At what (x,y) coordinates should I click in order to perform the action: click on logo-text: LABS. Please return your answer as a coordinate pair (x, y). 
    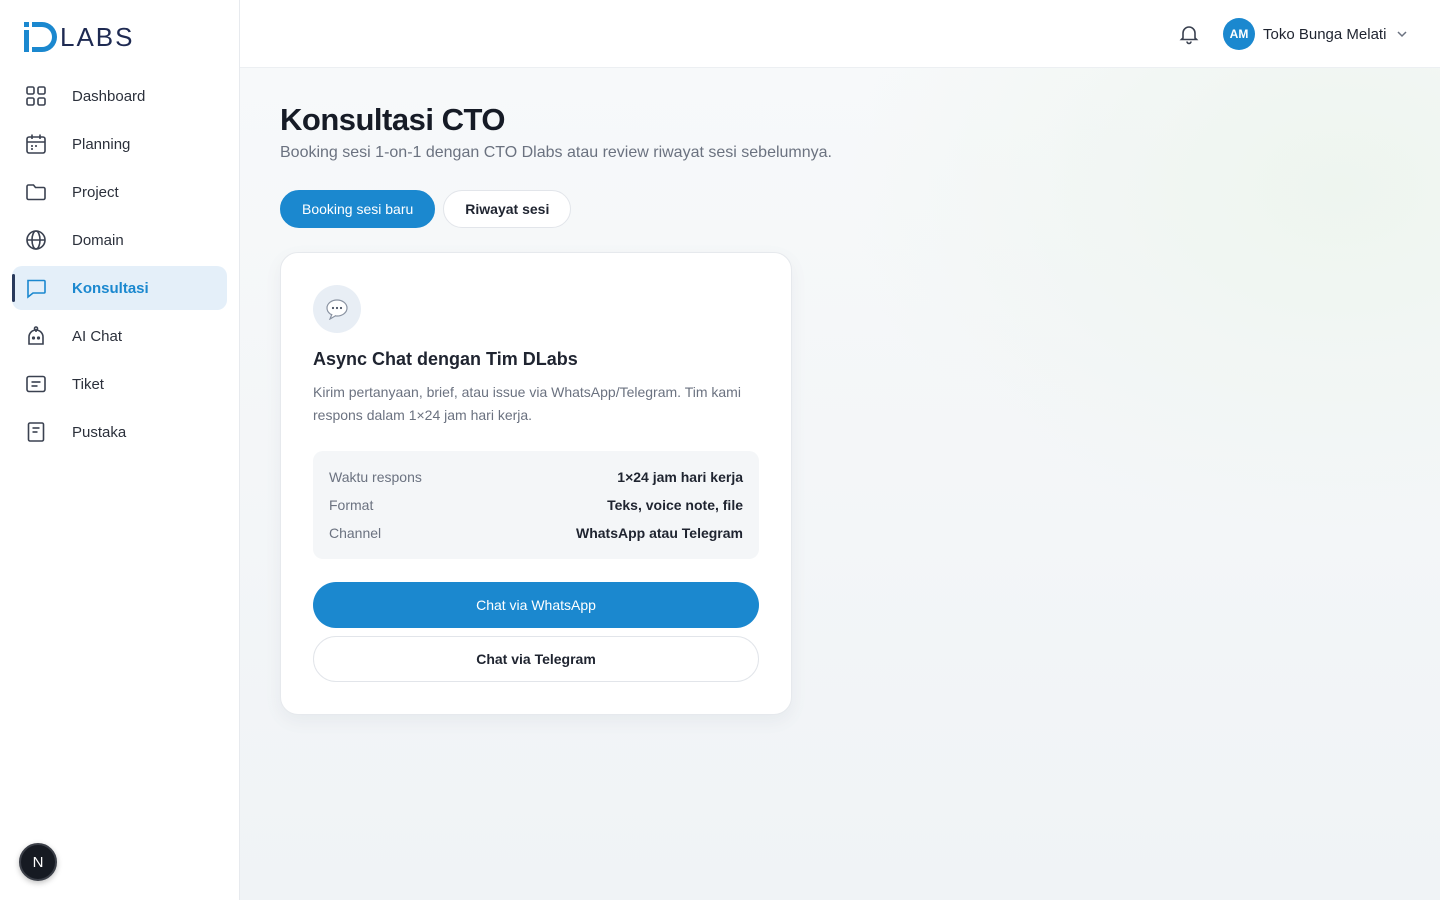
    Looking at the image, I should click on (97, 36).